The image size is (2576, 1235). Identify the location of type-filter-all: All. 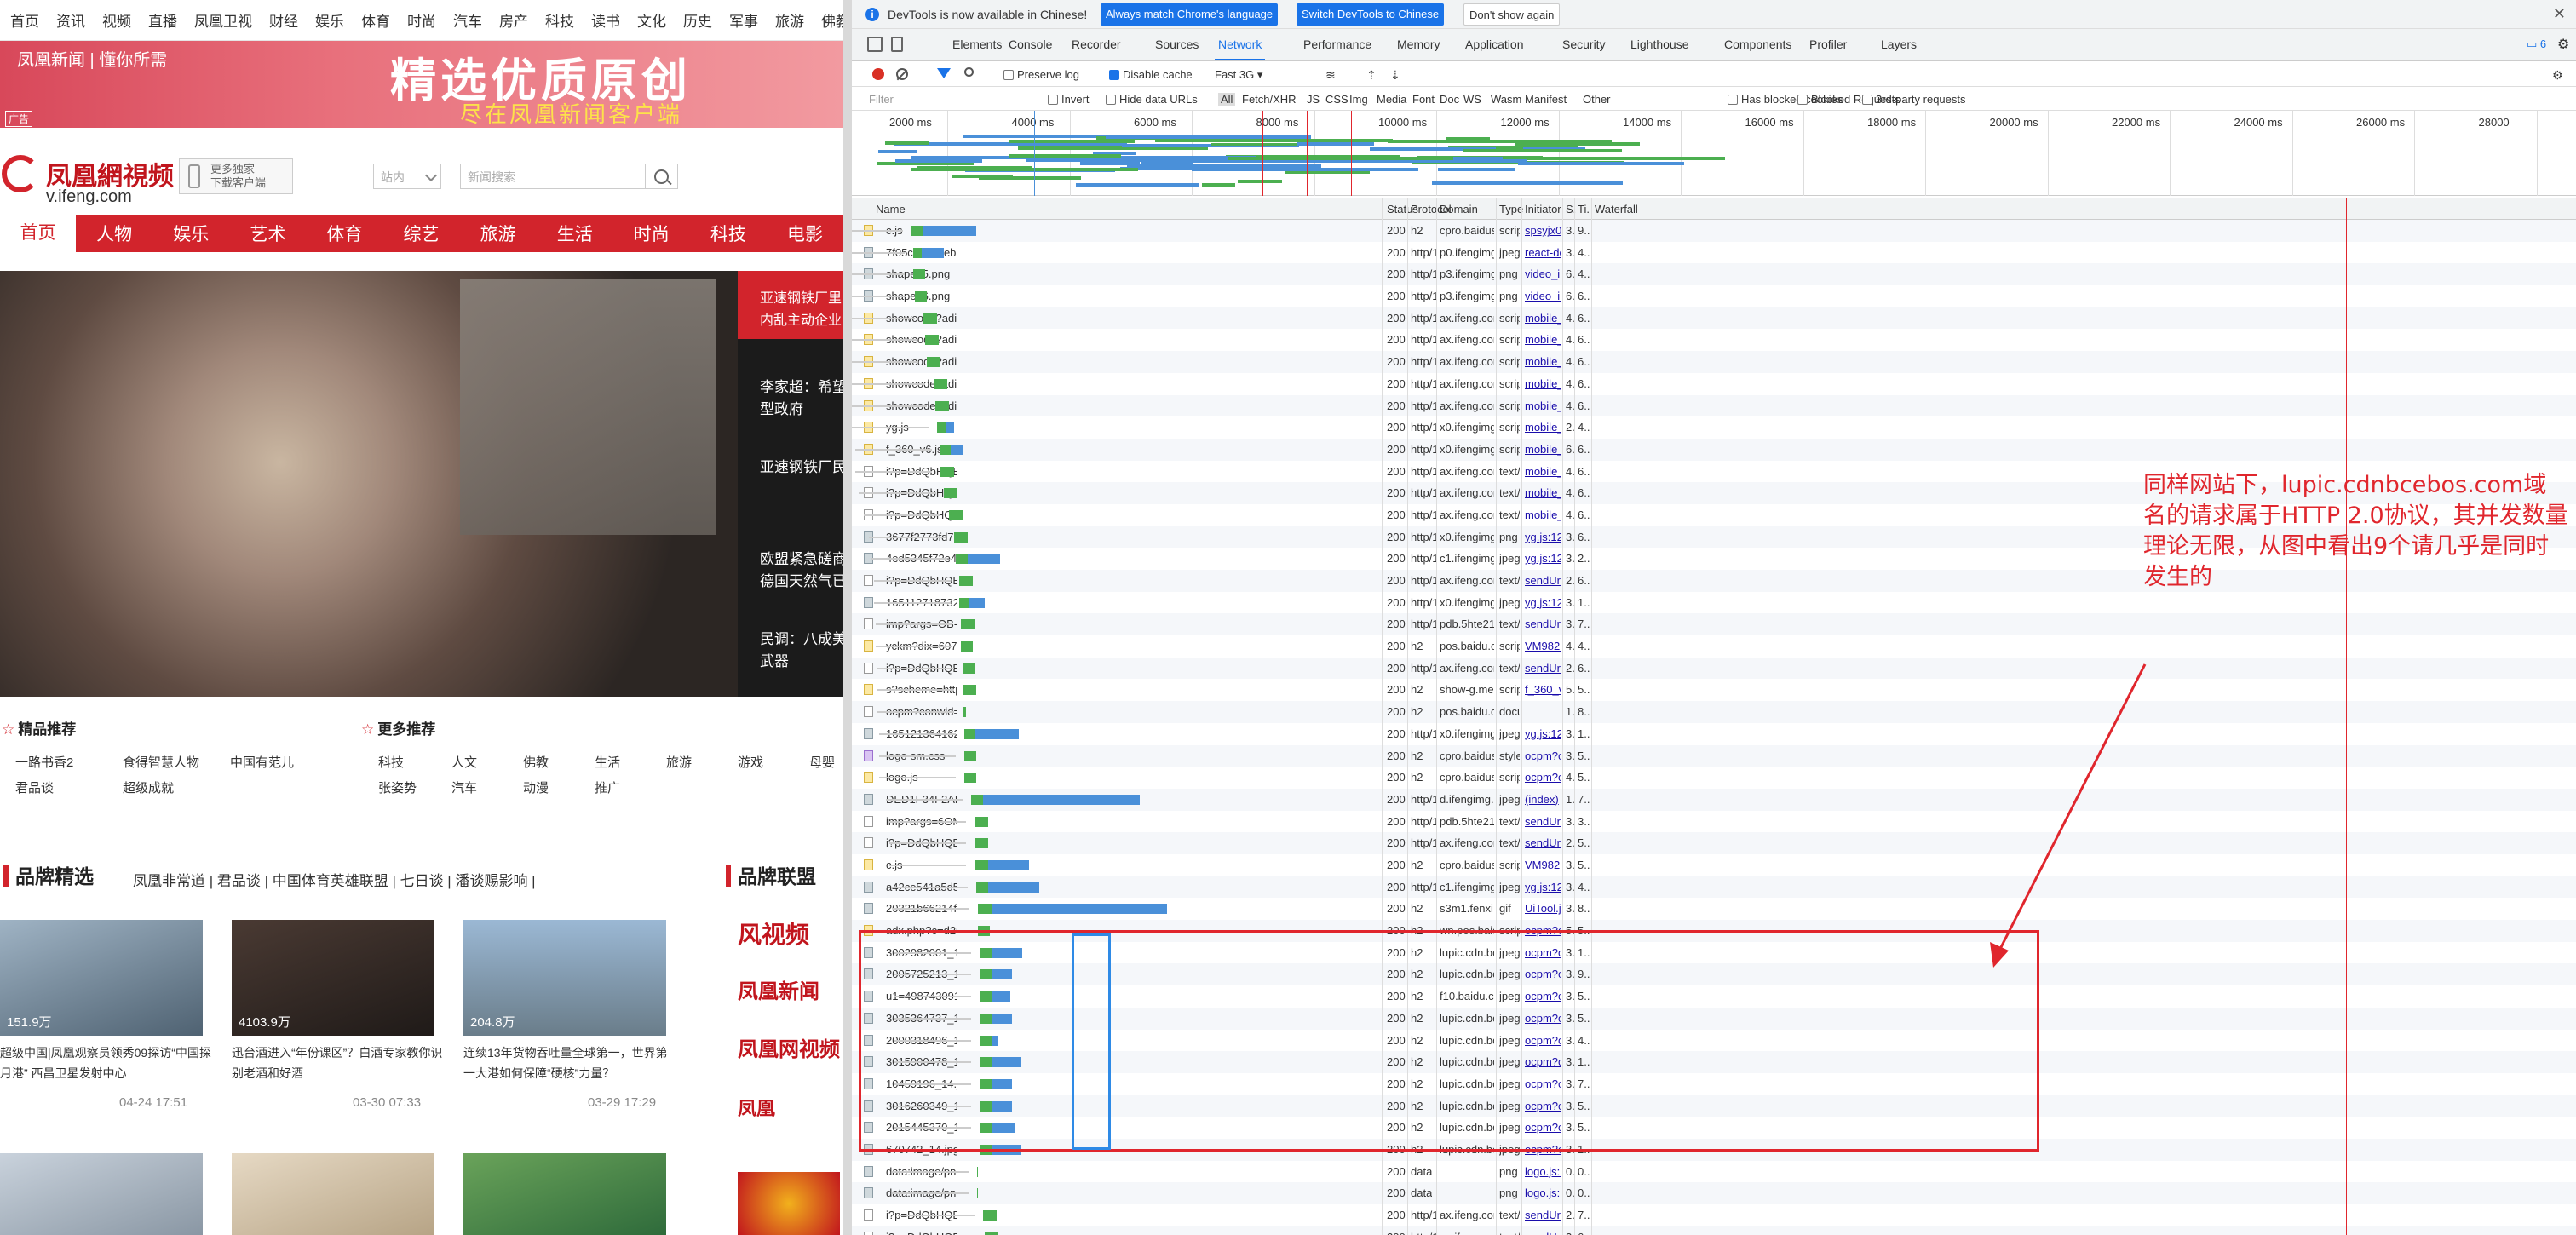
(1227, 99).